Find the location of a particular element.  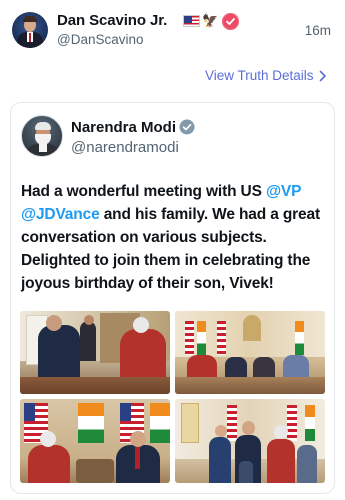

eagle-icon: 🦅 is located at coordinates (210, 20).